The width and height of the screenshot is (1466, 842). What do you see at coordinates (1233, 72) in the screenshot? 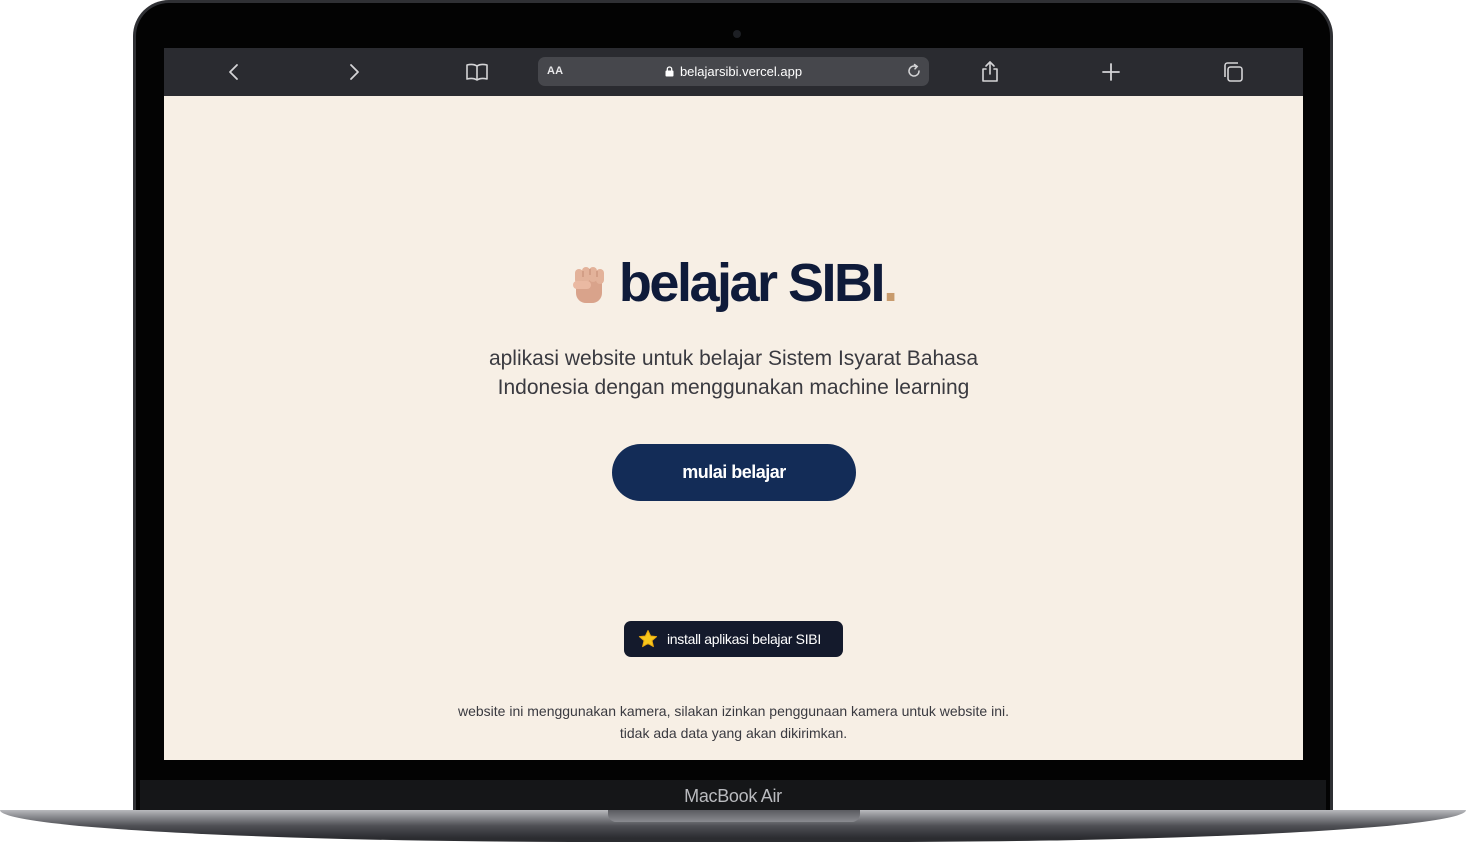
I see `tabs-icon` at bounding box center [1233, 72].